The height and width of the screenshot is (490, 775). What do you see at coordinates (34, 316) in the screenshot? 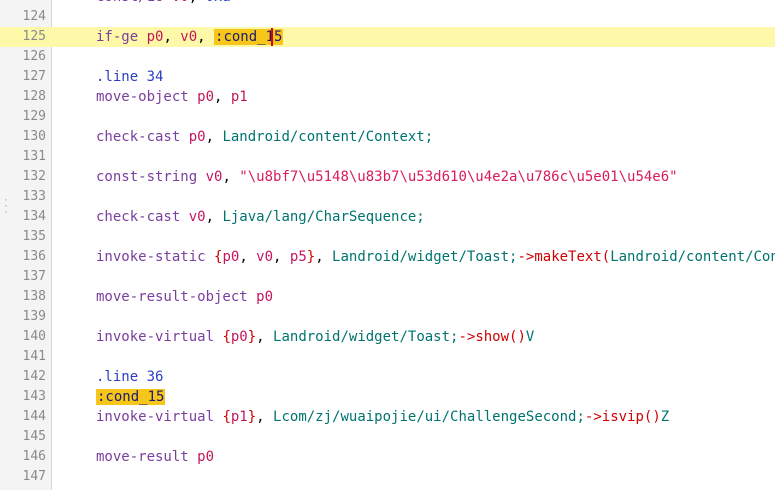
I see `line-number: 139` at bounding box center [34, 316].